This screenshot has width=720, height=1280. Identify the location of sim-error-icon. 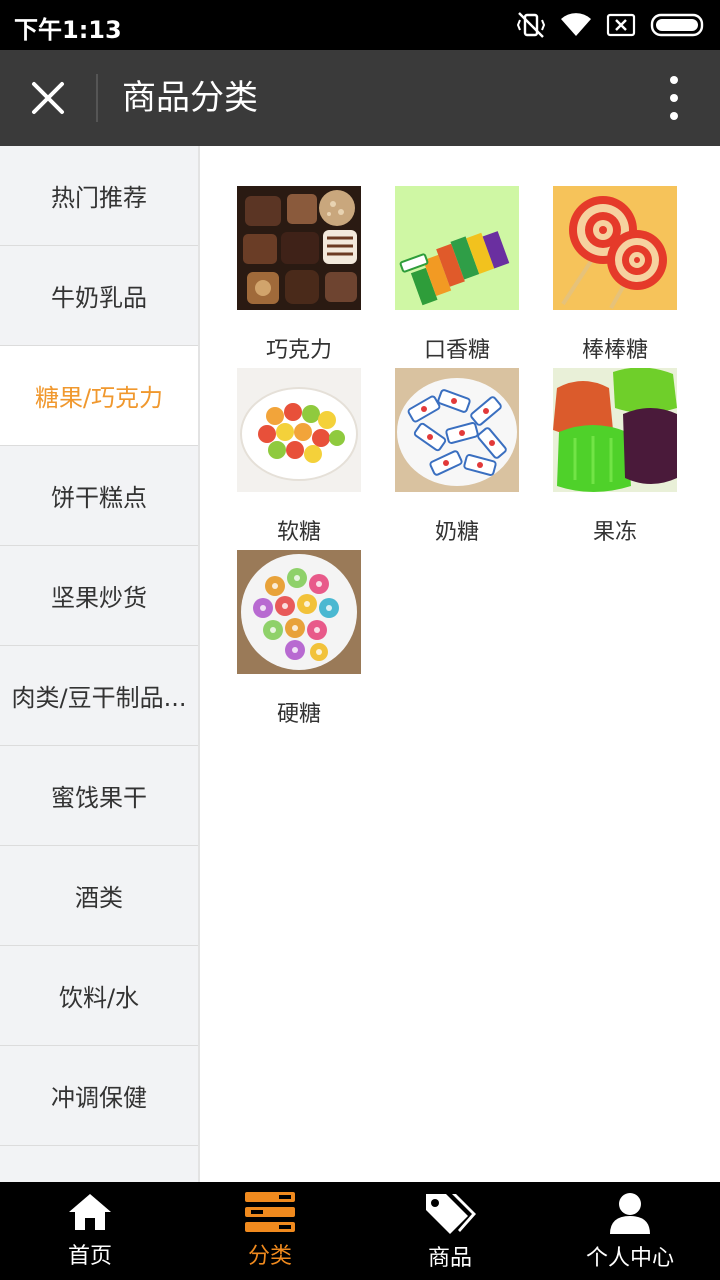
(621, 25).